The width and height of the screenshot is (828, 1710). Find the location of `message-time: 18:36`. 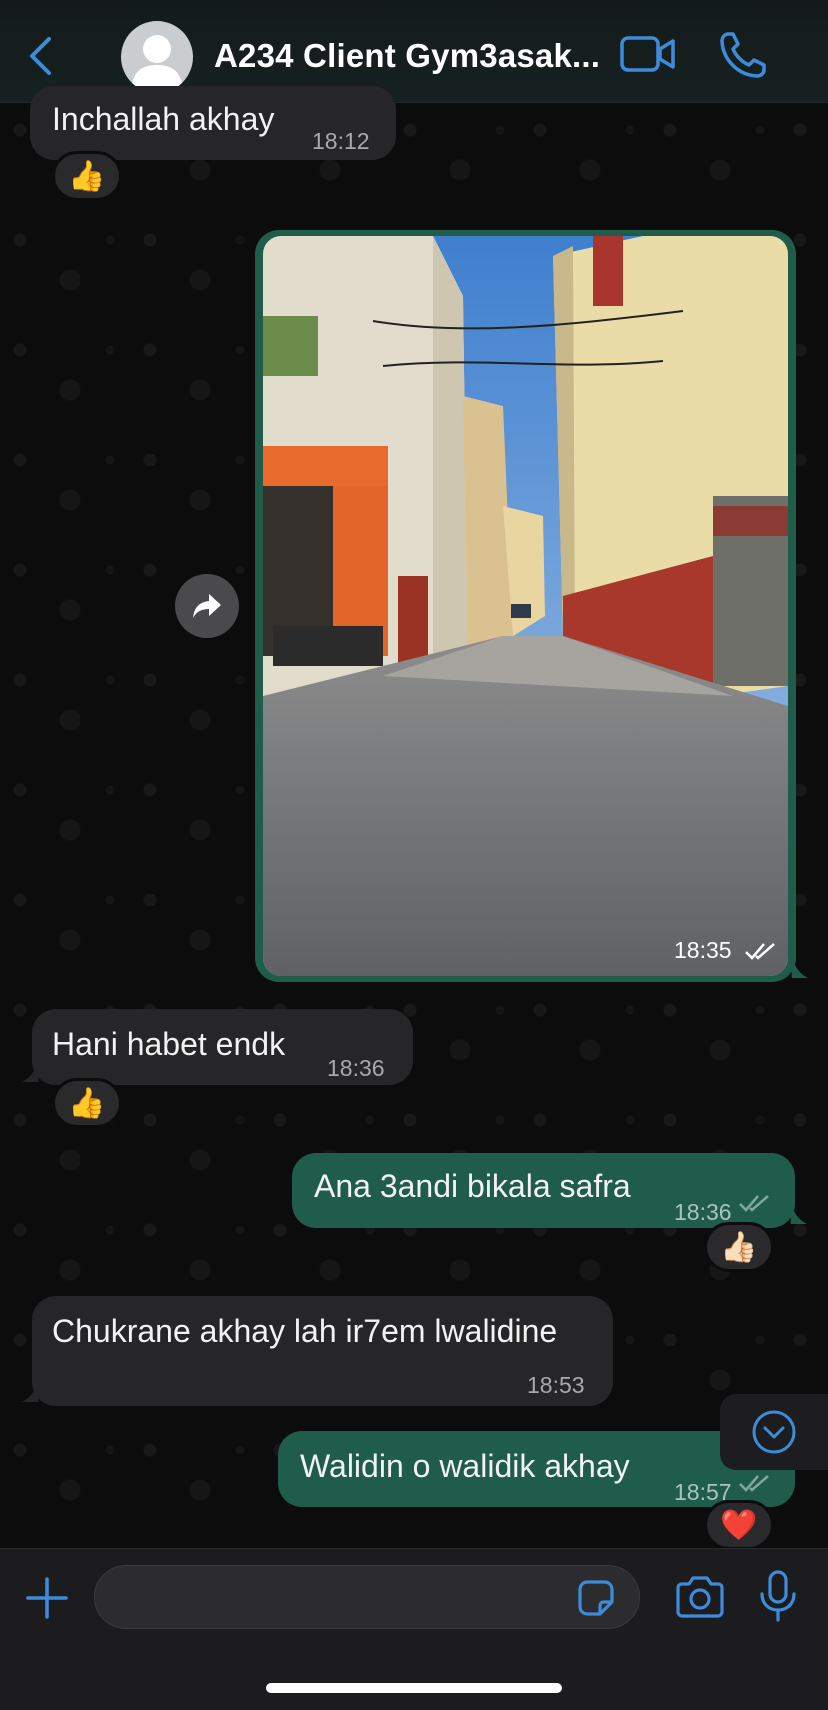

message-time: 18:36 is located at coordinates (356, 1068).